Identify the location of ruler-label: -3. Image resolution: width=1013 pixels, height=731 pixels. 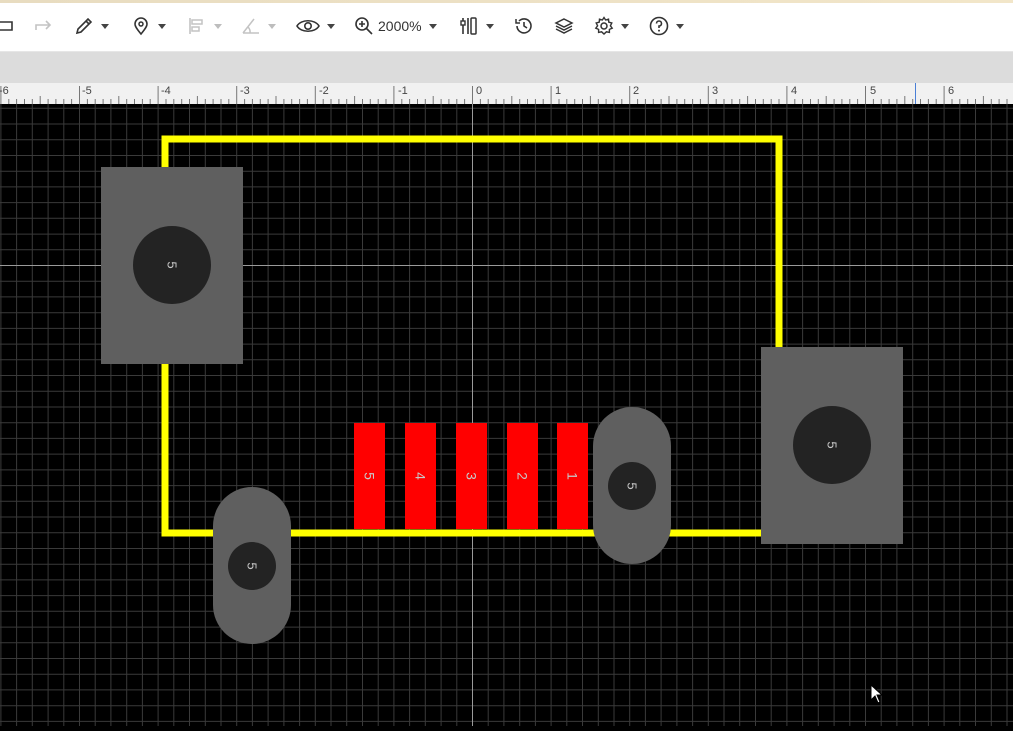
(245, 91).